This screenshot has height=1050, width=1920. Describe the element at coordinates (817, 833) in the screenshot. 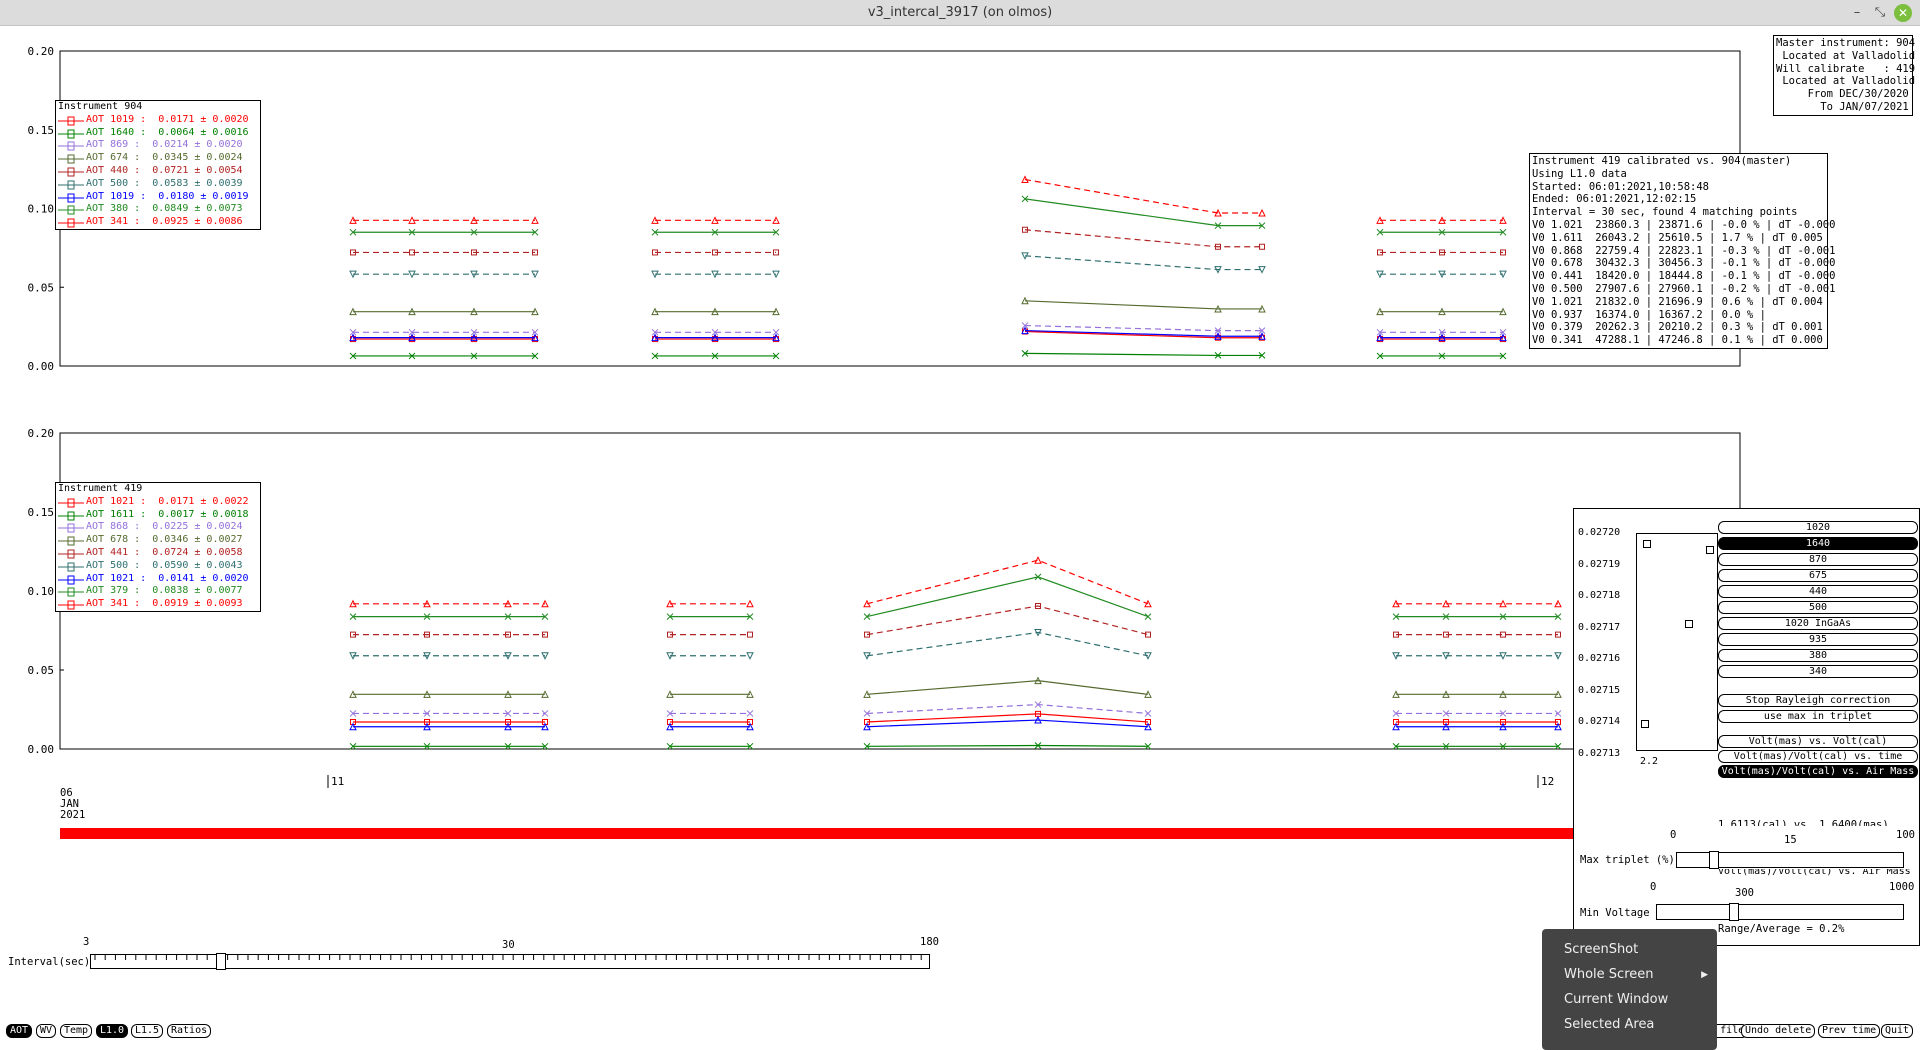

I see `time-coverage-bar` at that location.